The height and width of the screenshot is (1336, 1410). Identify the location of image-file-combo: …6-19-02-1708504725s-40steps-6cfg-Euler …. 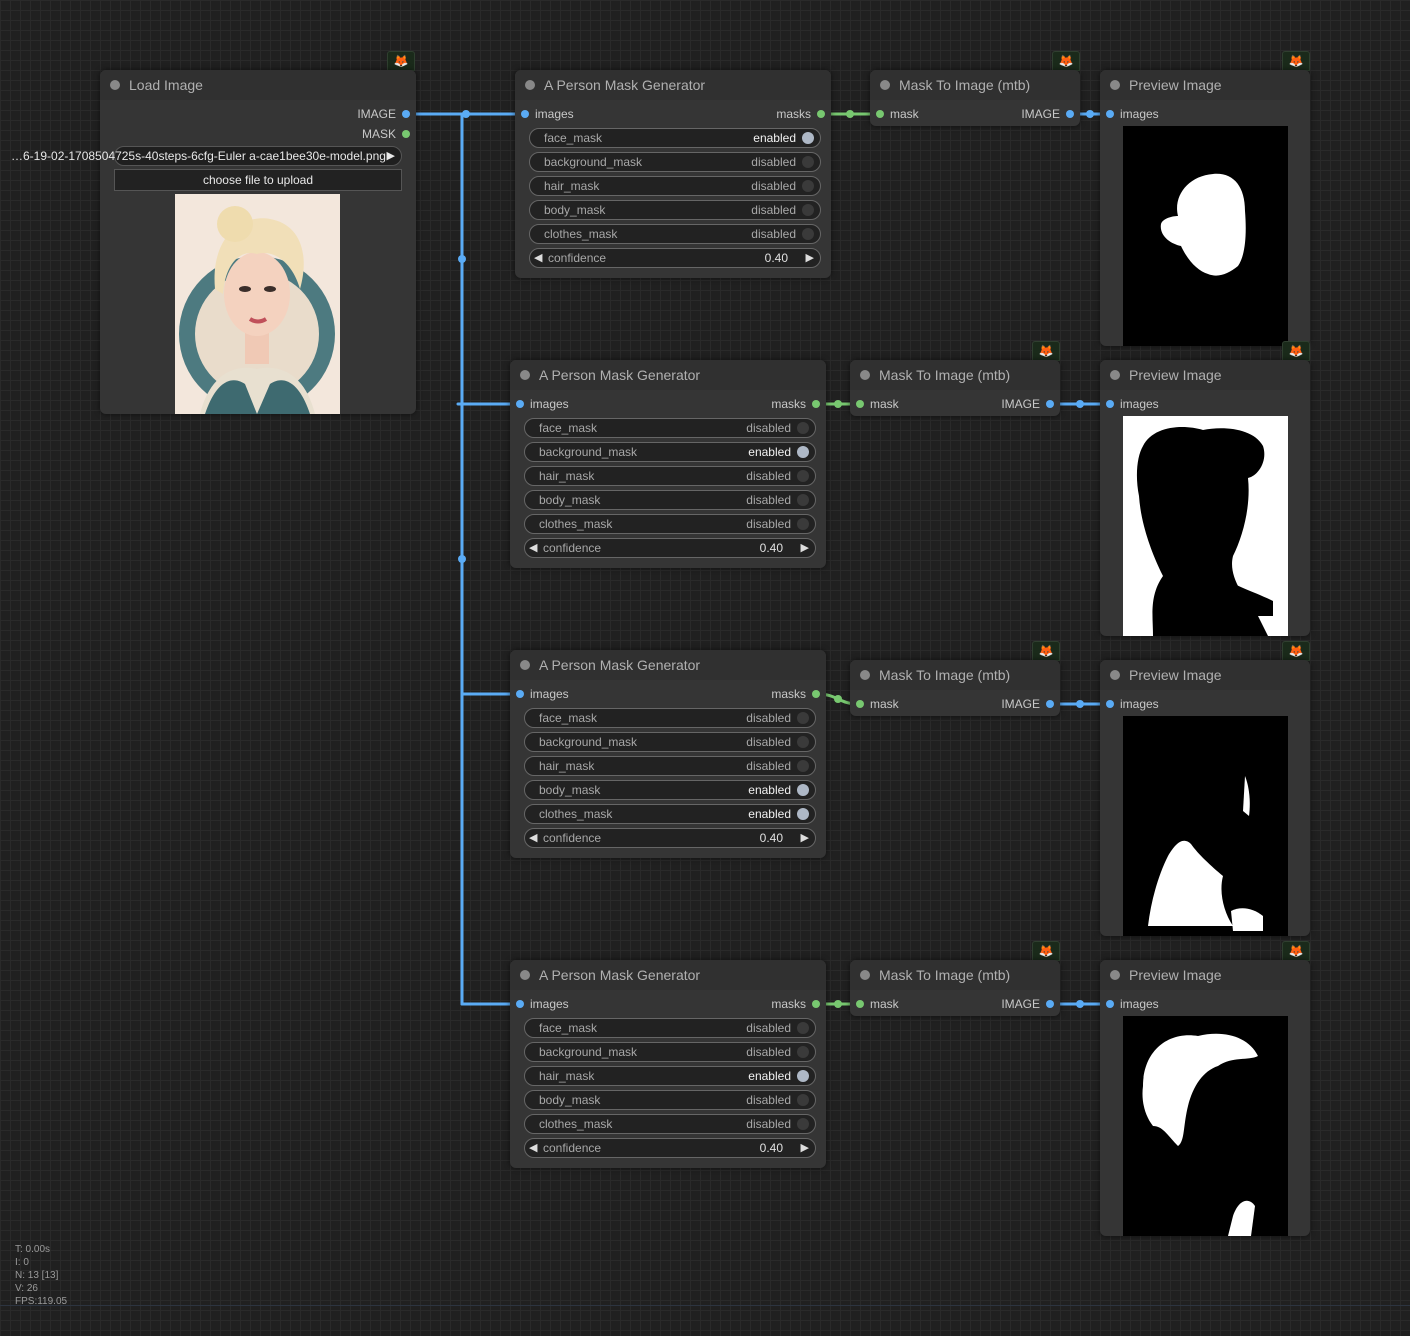
(206, 156).